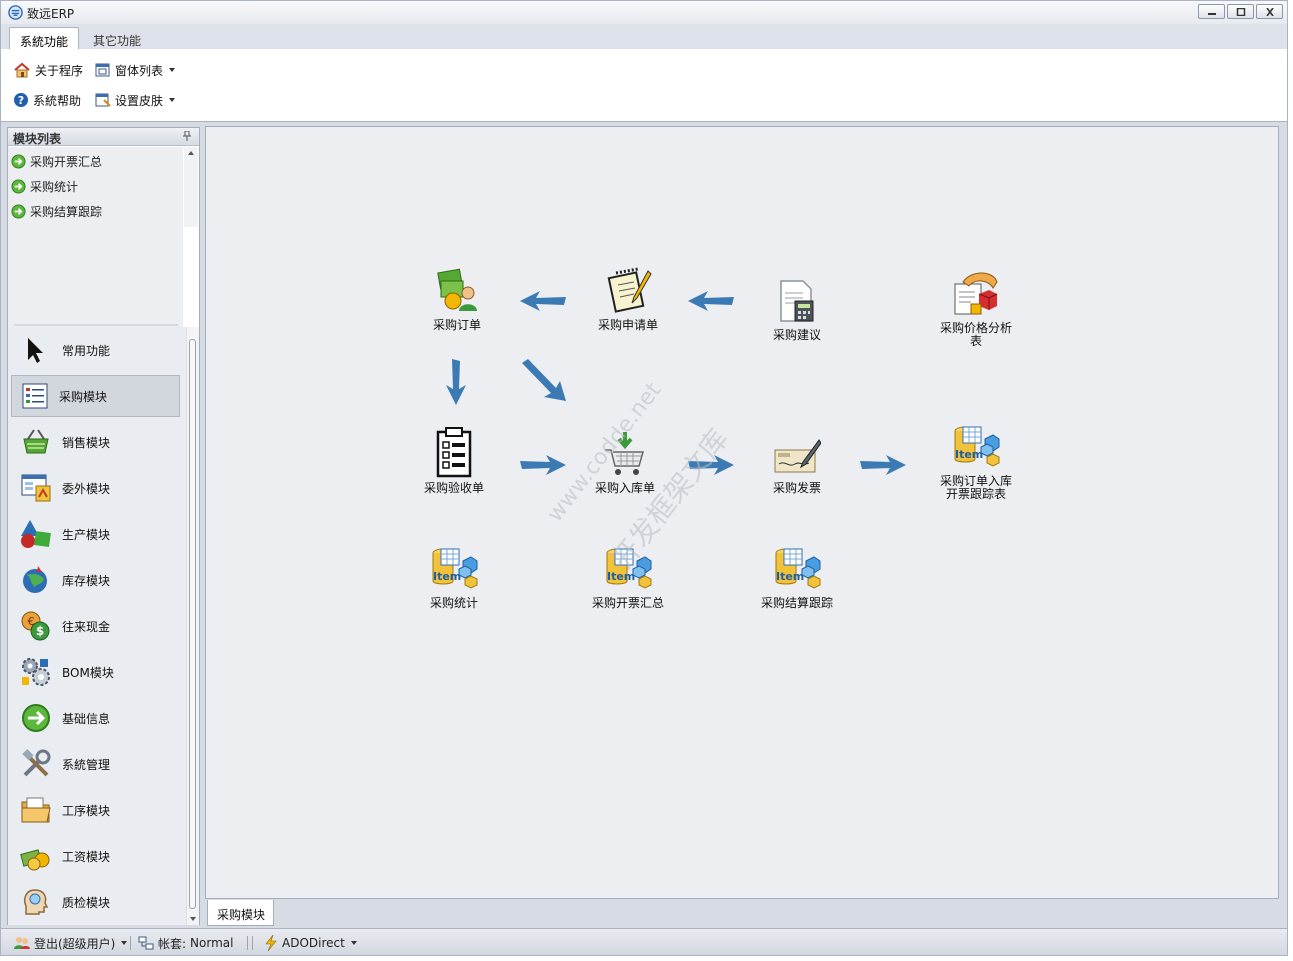 This screenshot has width=1293, height=961. I want to click on node-purchase-suggestion: 采购建议, so click(797, 303).